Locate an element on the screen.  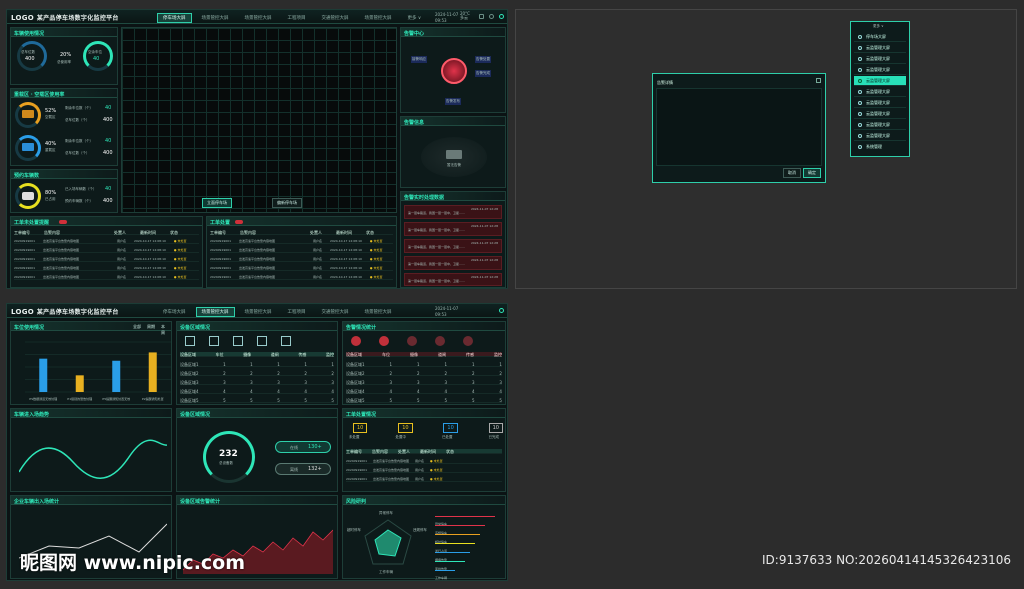
bar-chart: PS数据通道无效处理 P1级别的警告处理 P5提醒通知处置无效 P2提醒通知处置 is located at coordinates (98, 371).